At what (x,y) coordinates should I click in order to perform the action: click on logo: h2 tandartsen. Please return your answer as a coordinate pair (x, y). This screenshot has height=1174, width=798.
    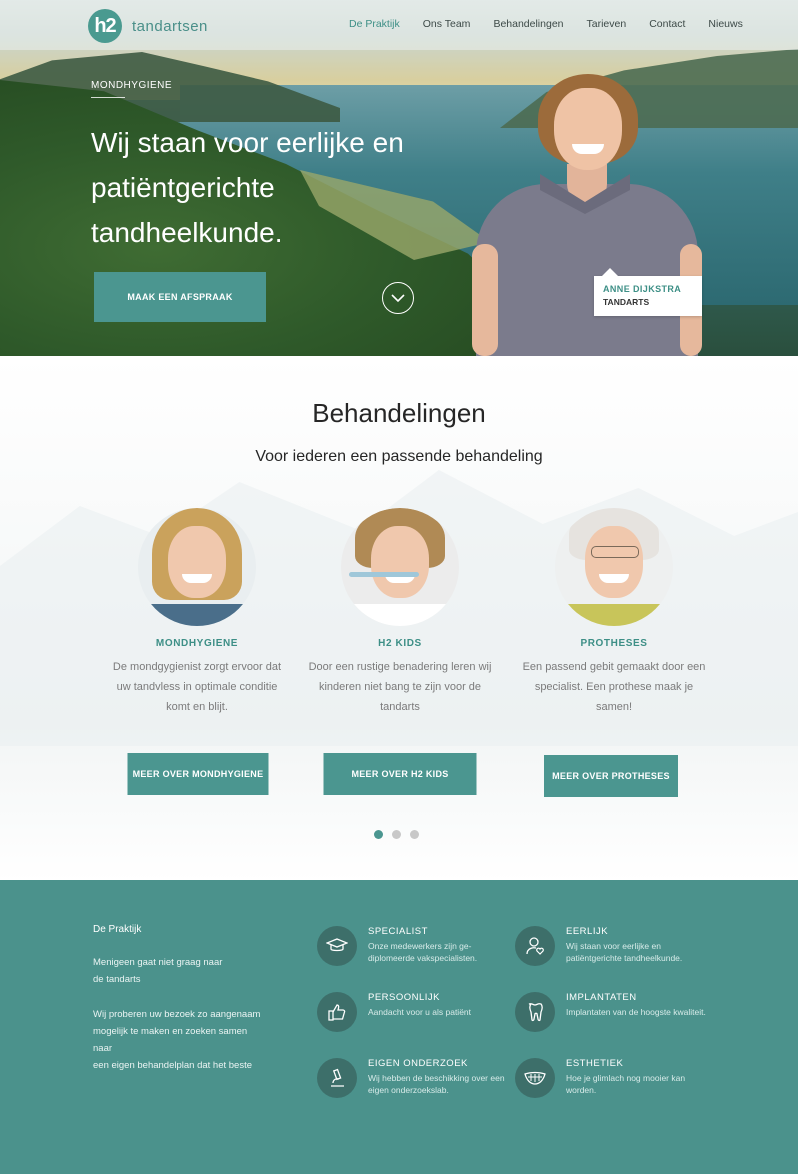
    Looking at the image, I should click on (148, 26).